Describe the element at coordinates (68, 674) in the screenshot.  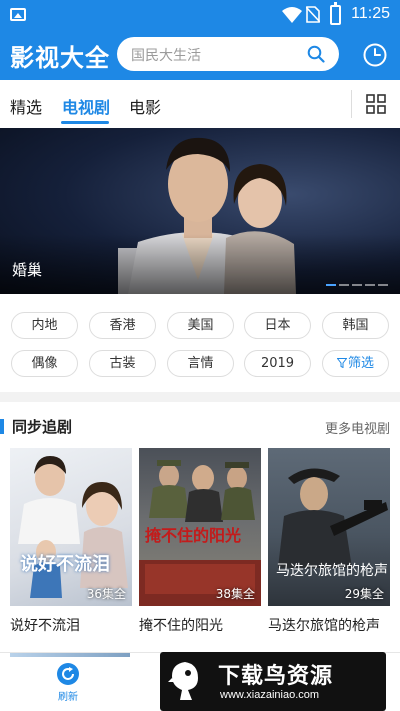
I see `refresh-icon` at that location.